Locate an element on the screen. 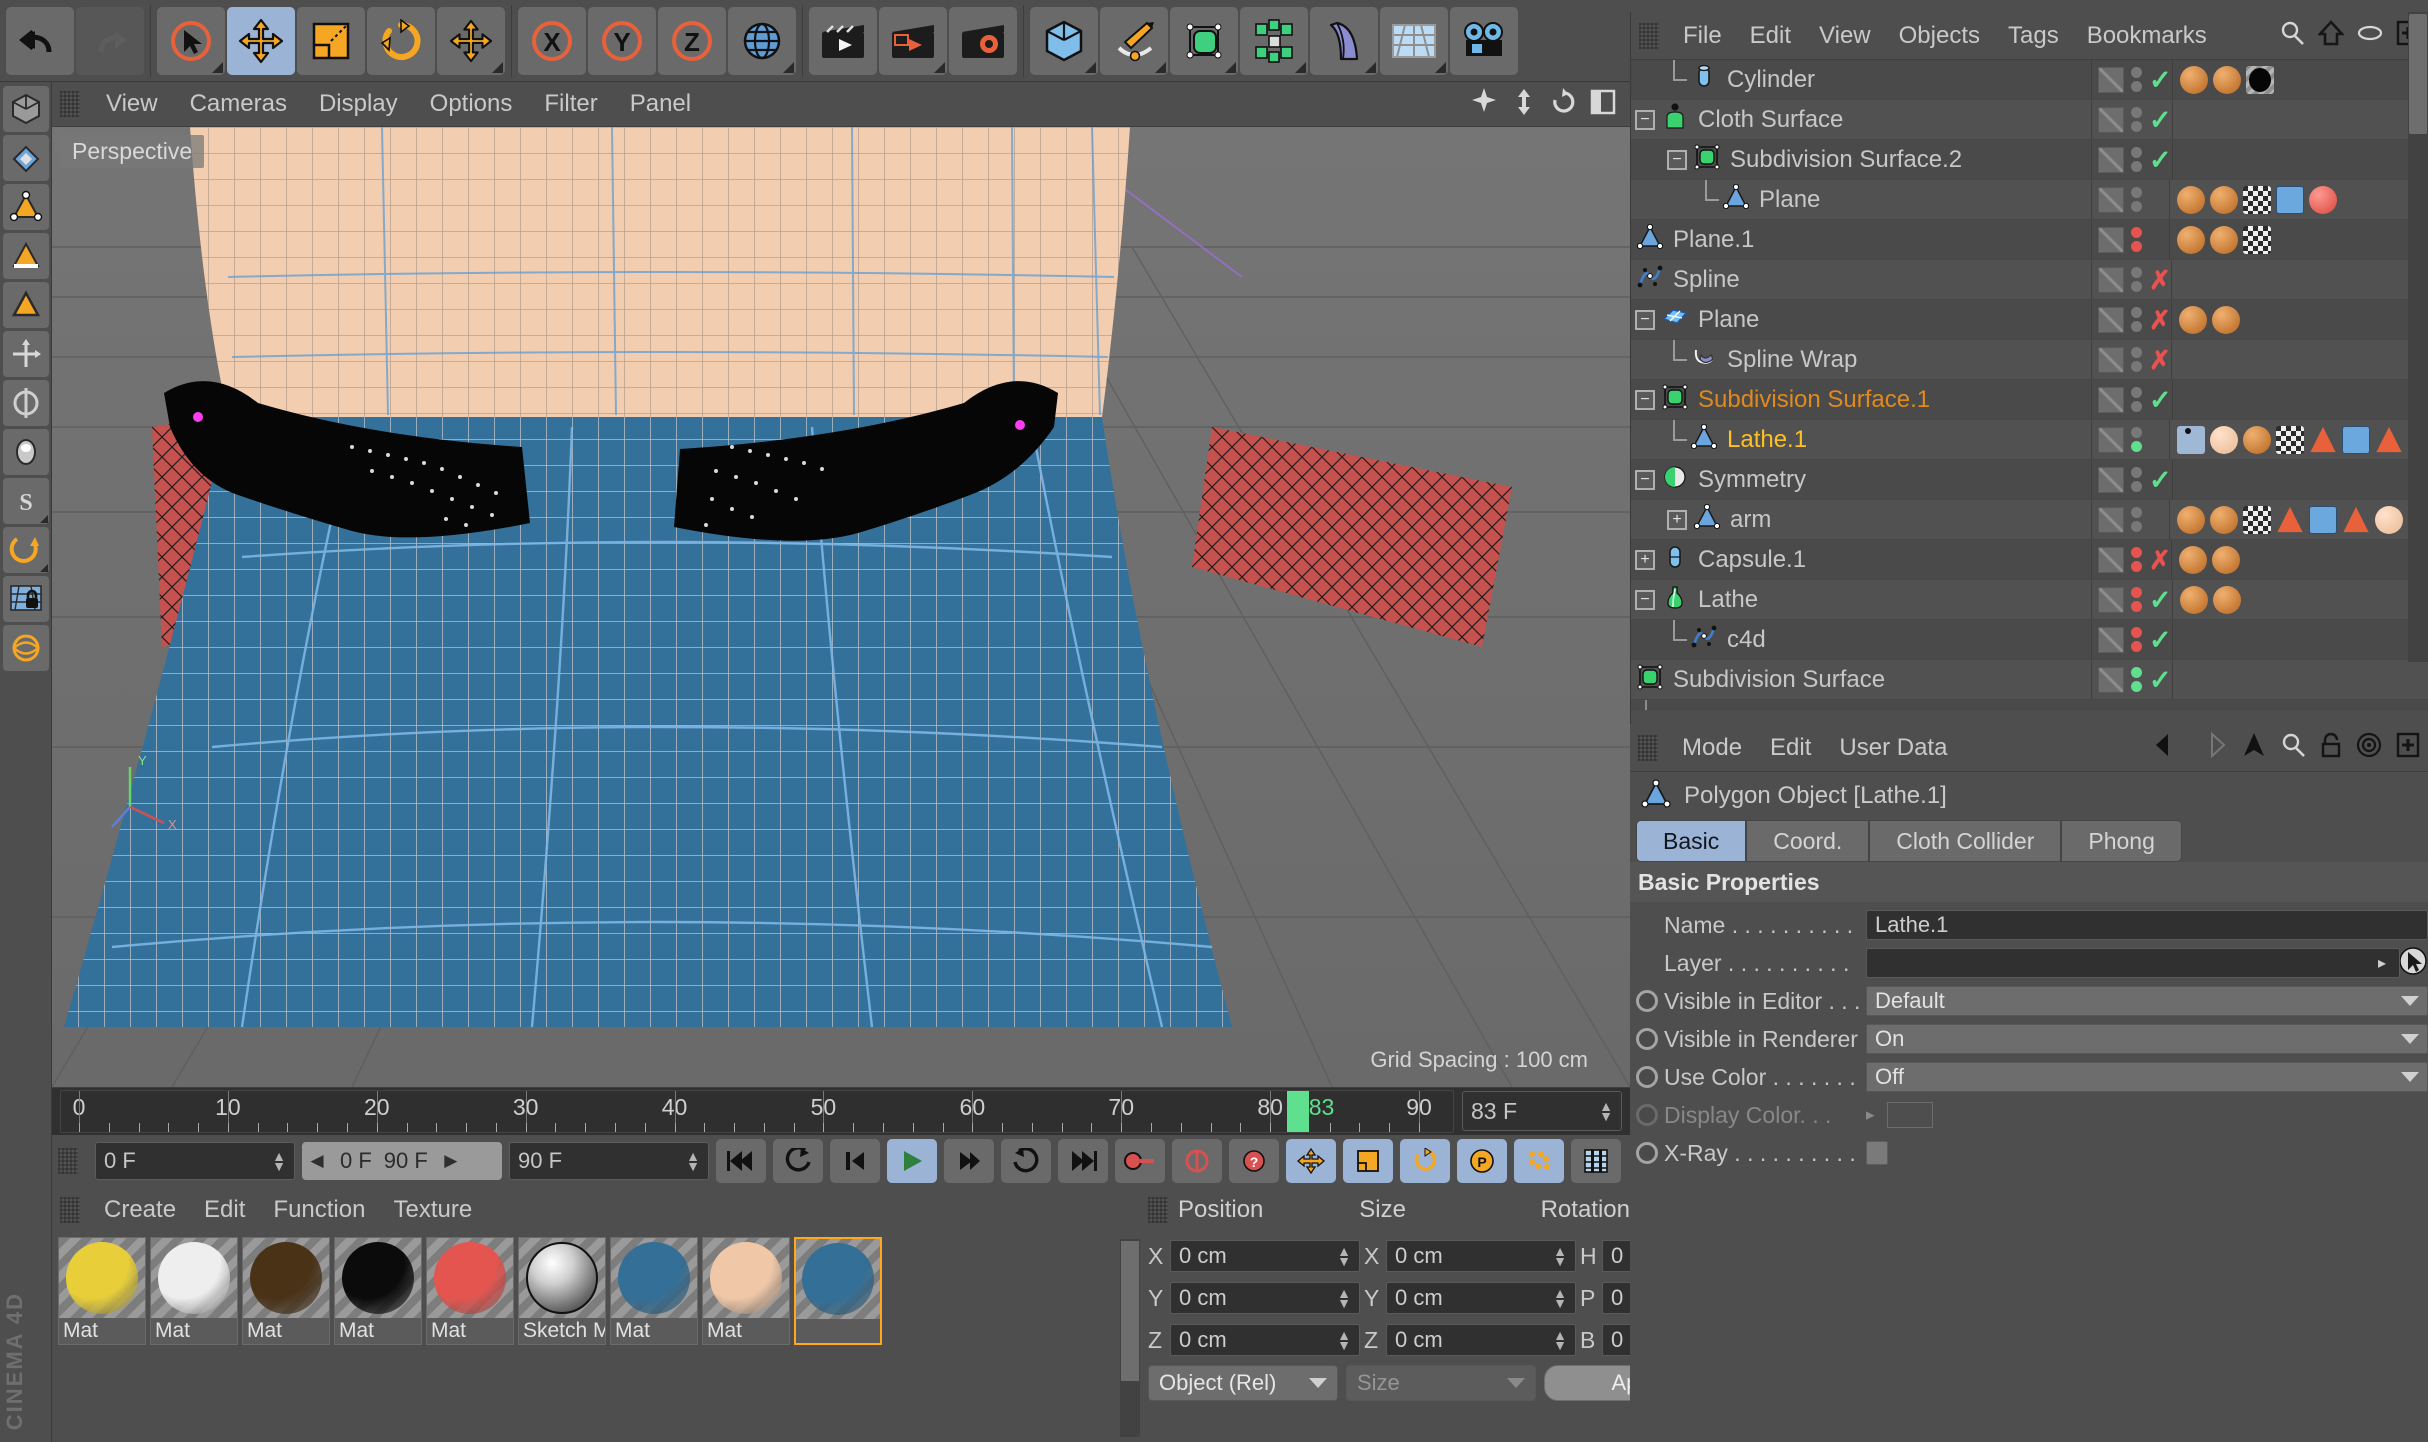 This screenshot has width=2428, height=1442. go-to-end-button is located at coordinates (1083, 1161).